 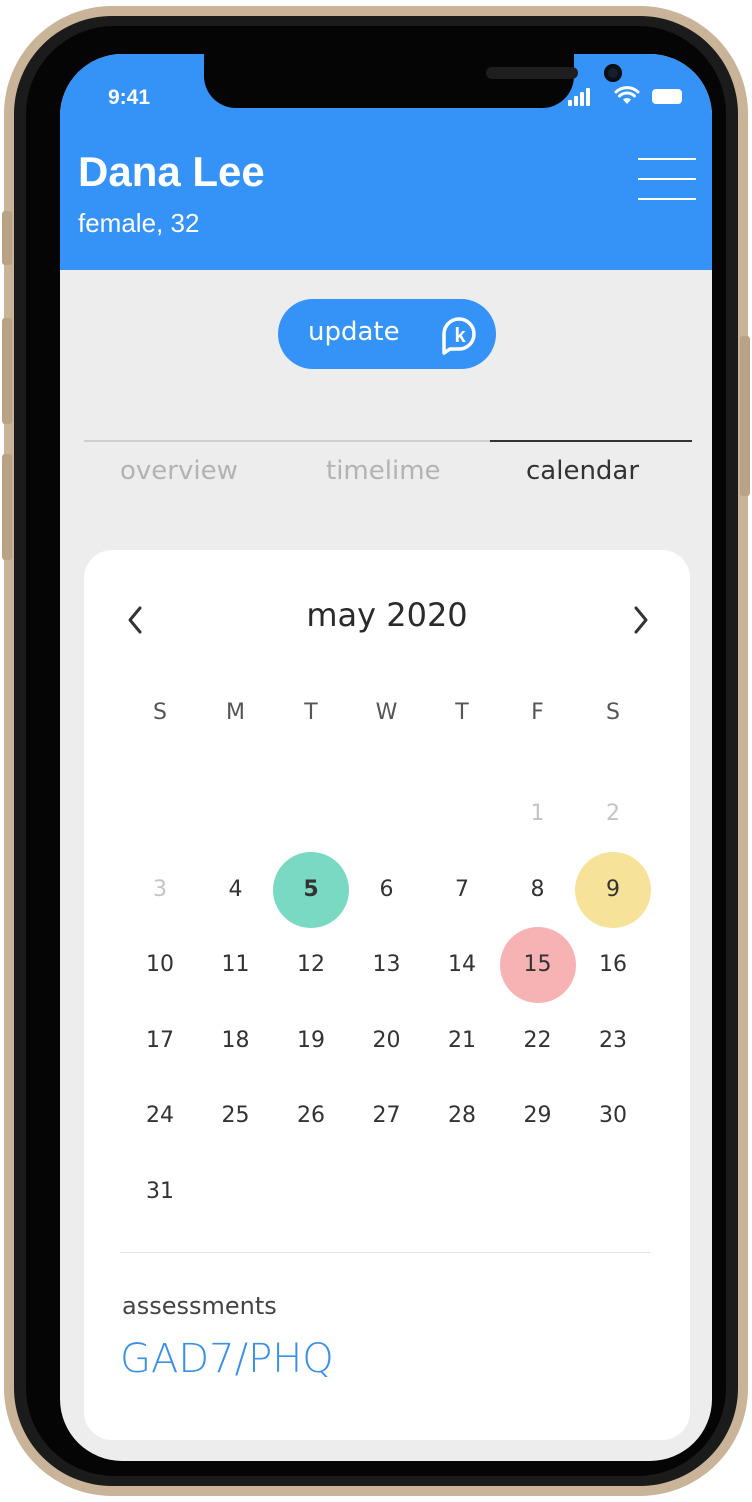 I want to click on calendar-day: 30, so click(x=613, y=1116).